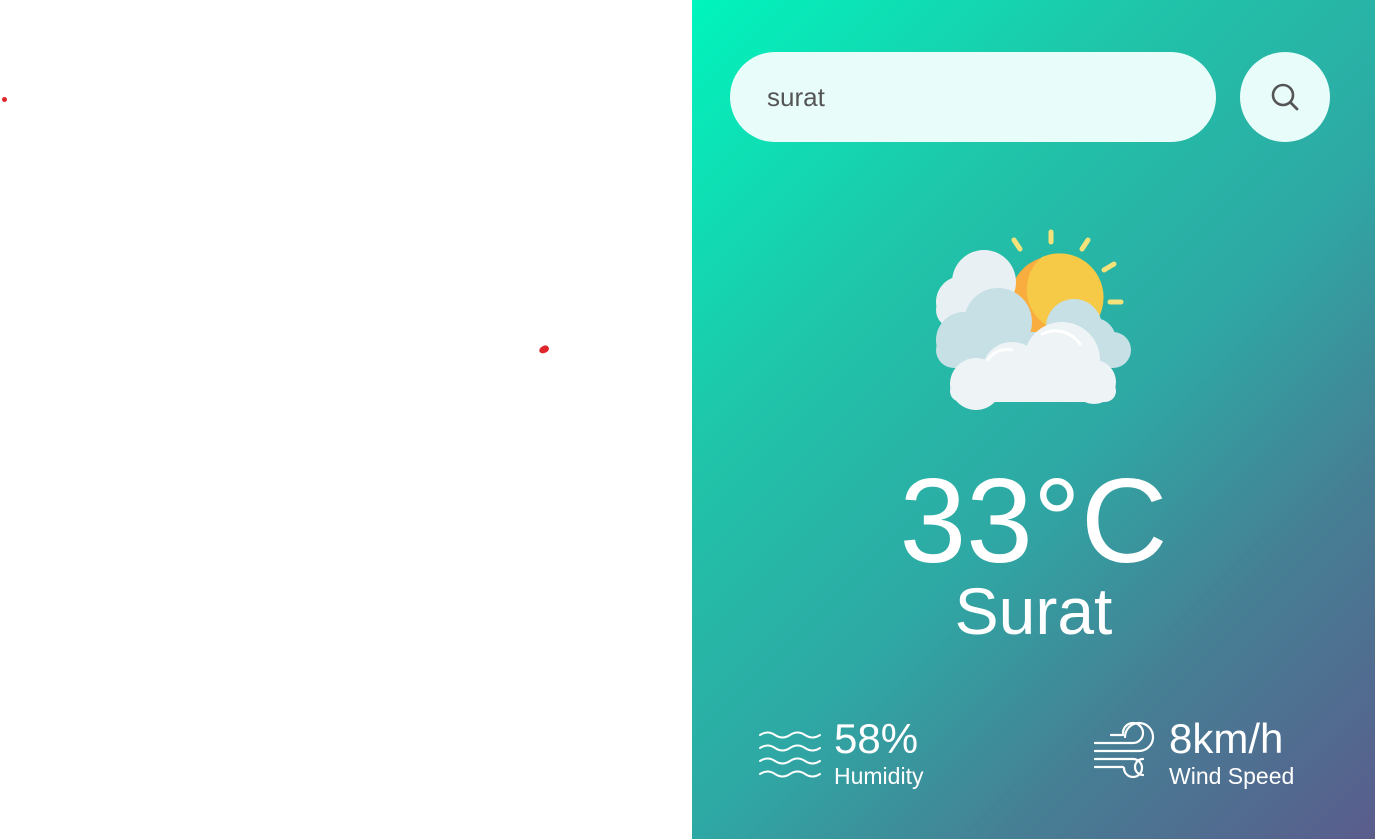  I want to click on search-button, so click(1285, 97).